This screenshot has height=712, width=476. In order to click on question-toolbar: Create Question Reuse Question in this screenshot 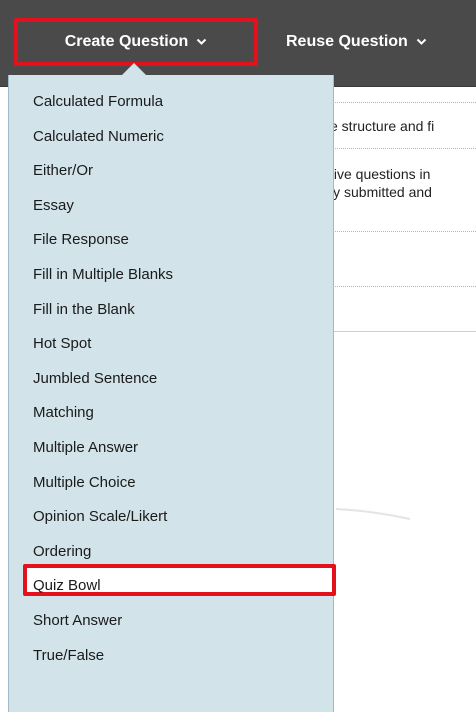, I will do `click(238, 43)`.